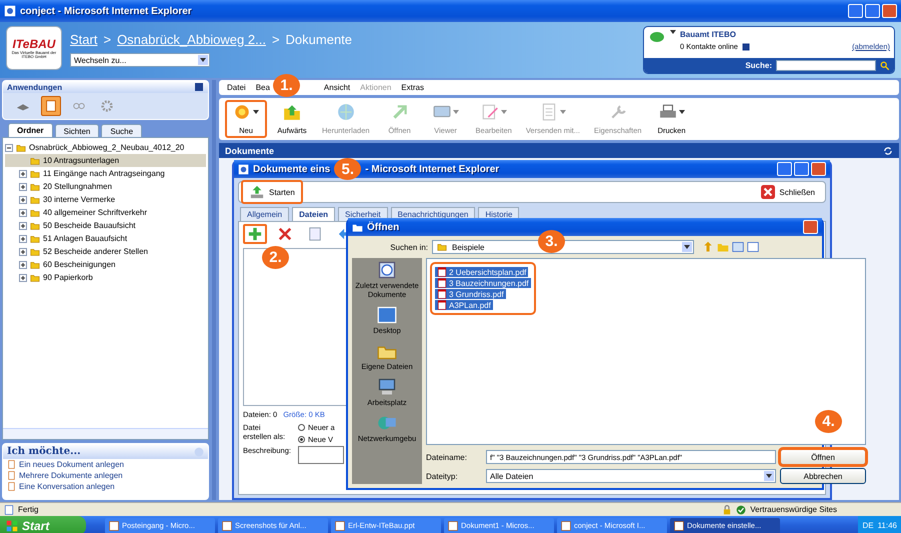 The width and height of the screenshot is (901, 533). What do you see at coordinates (383, 227) in the screenshot?
I see `dialog-title: Öffnen` at bounding box center [383, 227].